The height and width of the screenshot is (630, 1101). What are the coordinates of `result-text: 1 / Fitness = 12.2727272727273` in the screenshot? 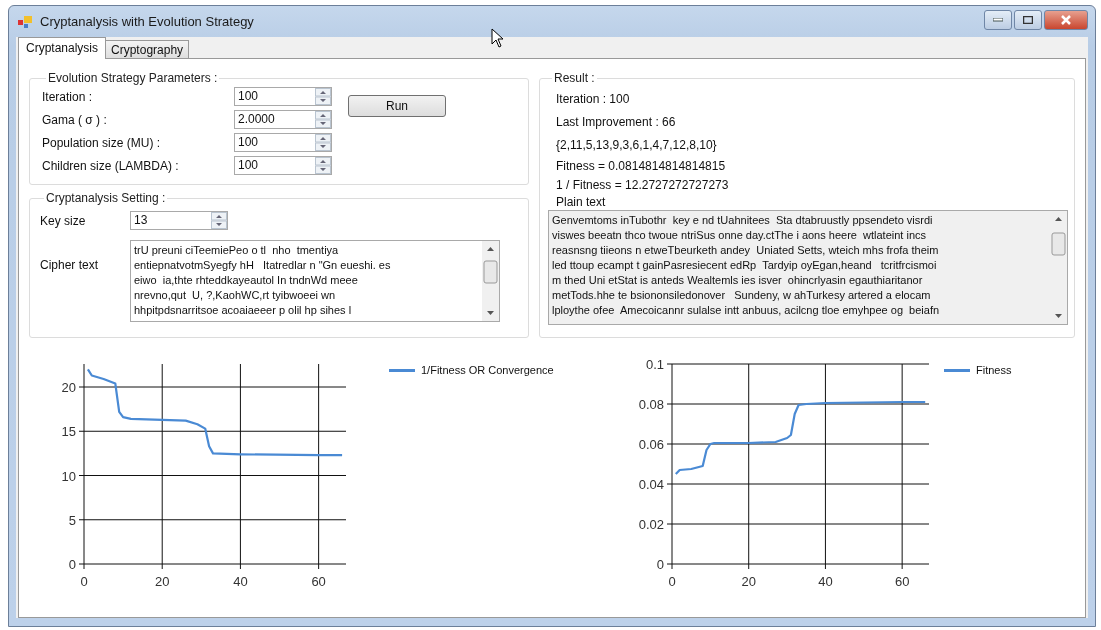 It's located at (642, 185).